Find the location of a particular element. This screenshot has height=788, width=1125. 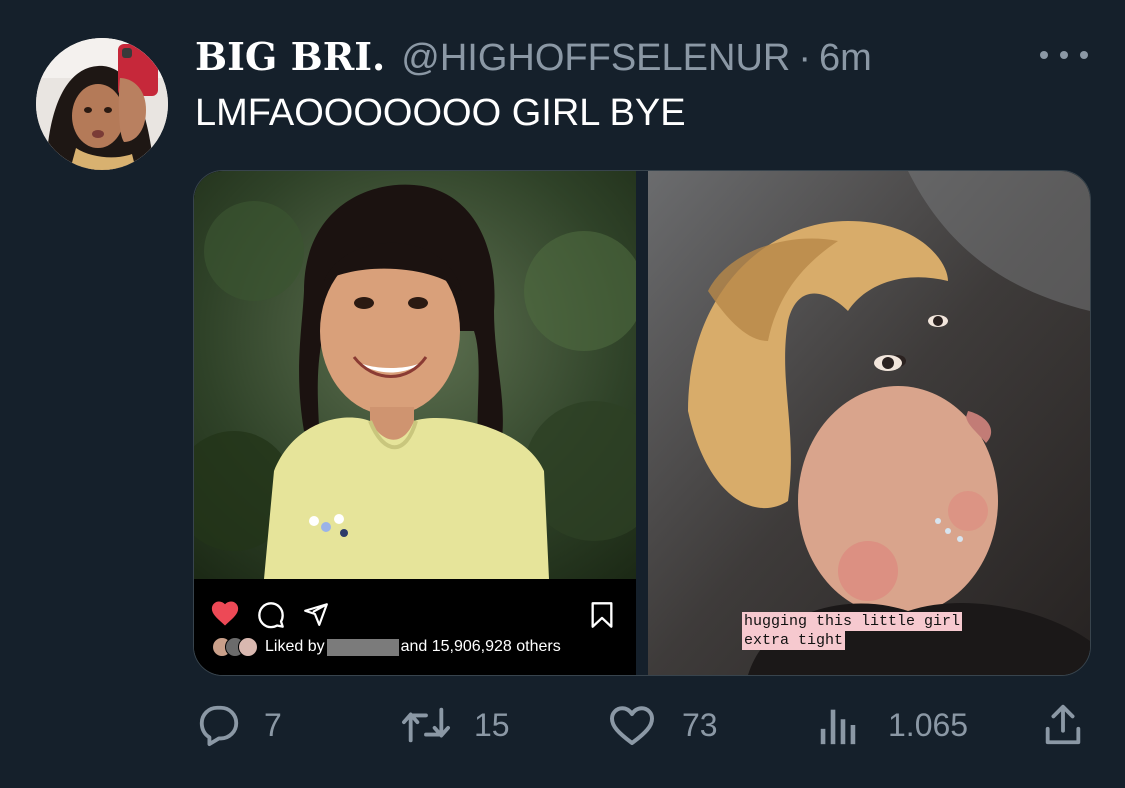

retweet-count: 15 is located at coordinates (492, 724).